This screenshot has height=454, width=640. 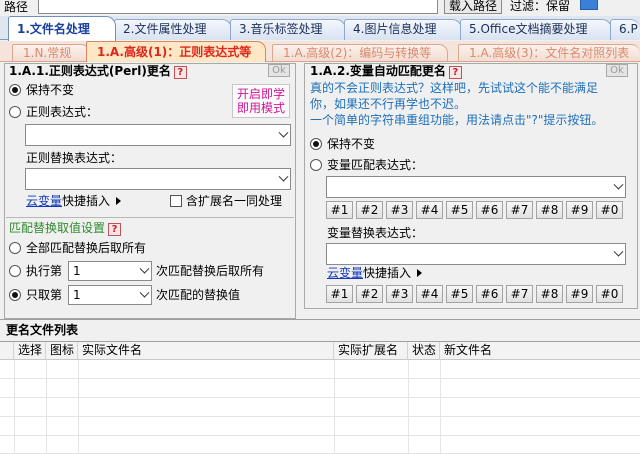 I want to click on subtab-advanced-regex: 1.A.高级(1)：正则表达式等, so click(x=176, y=51).